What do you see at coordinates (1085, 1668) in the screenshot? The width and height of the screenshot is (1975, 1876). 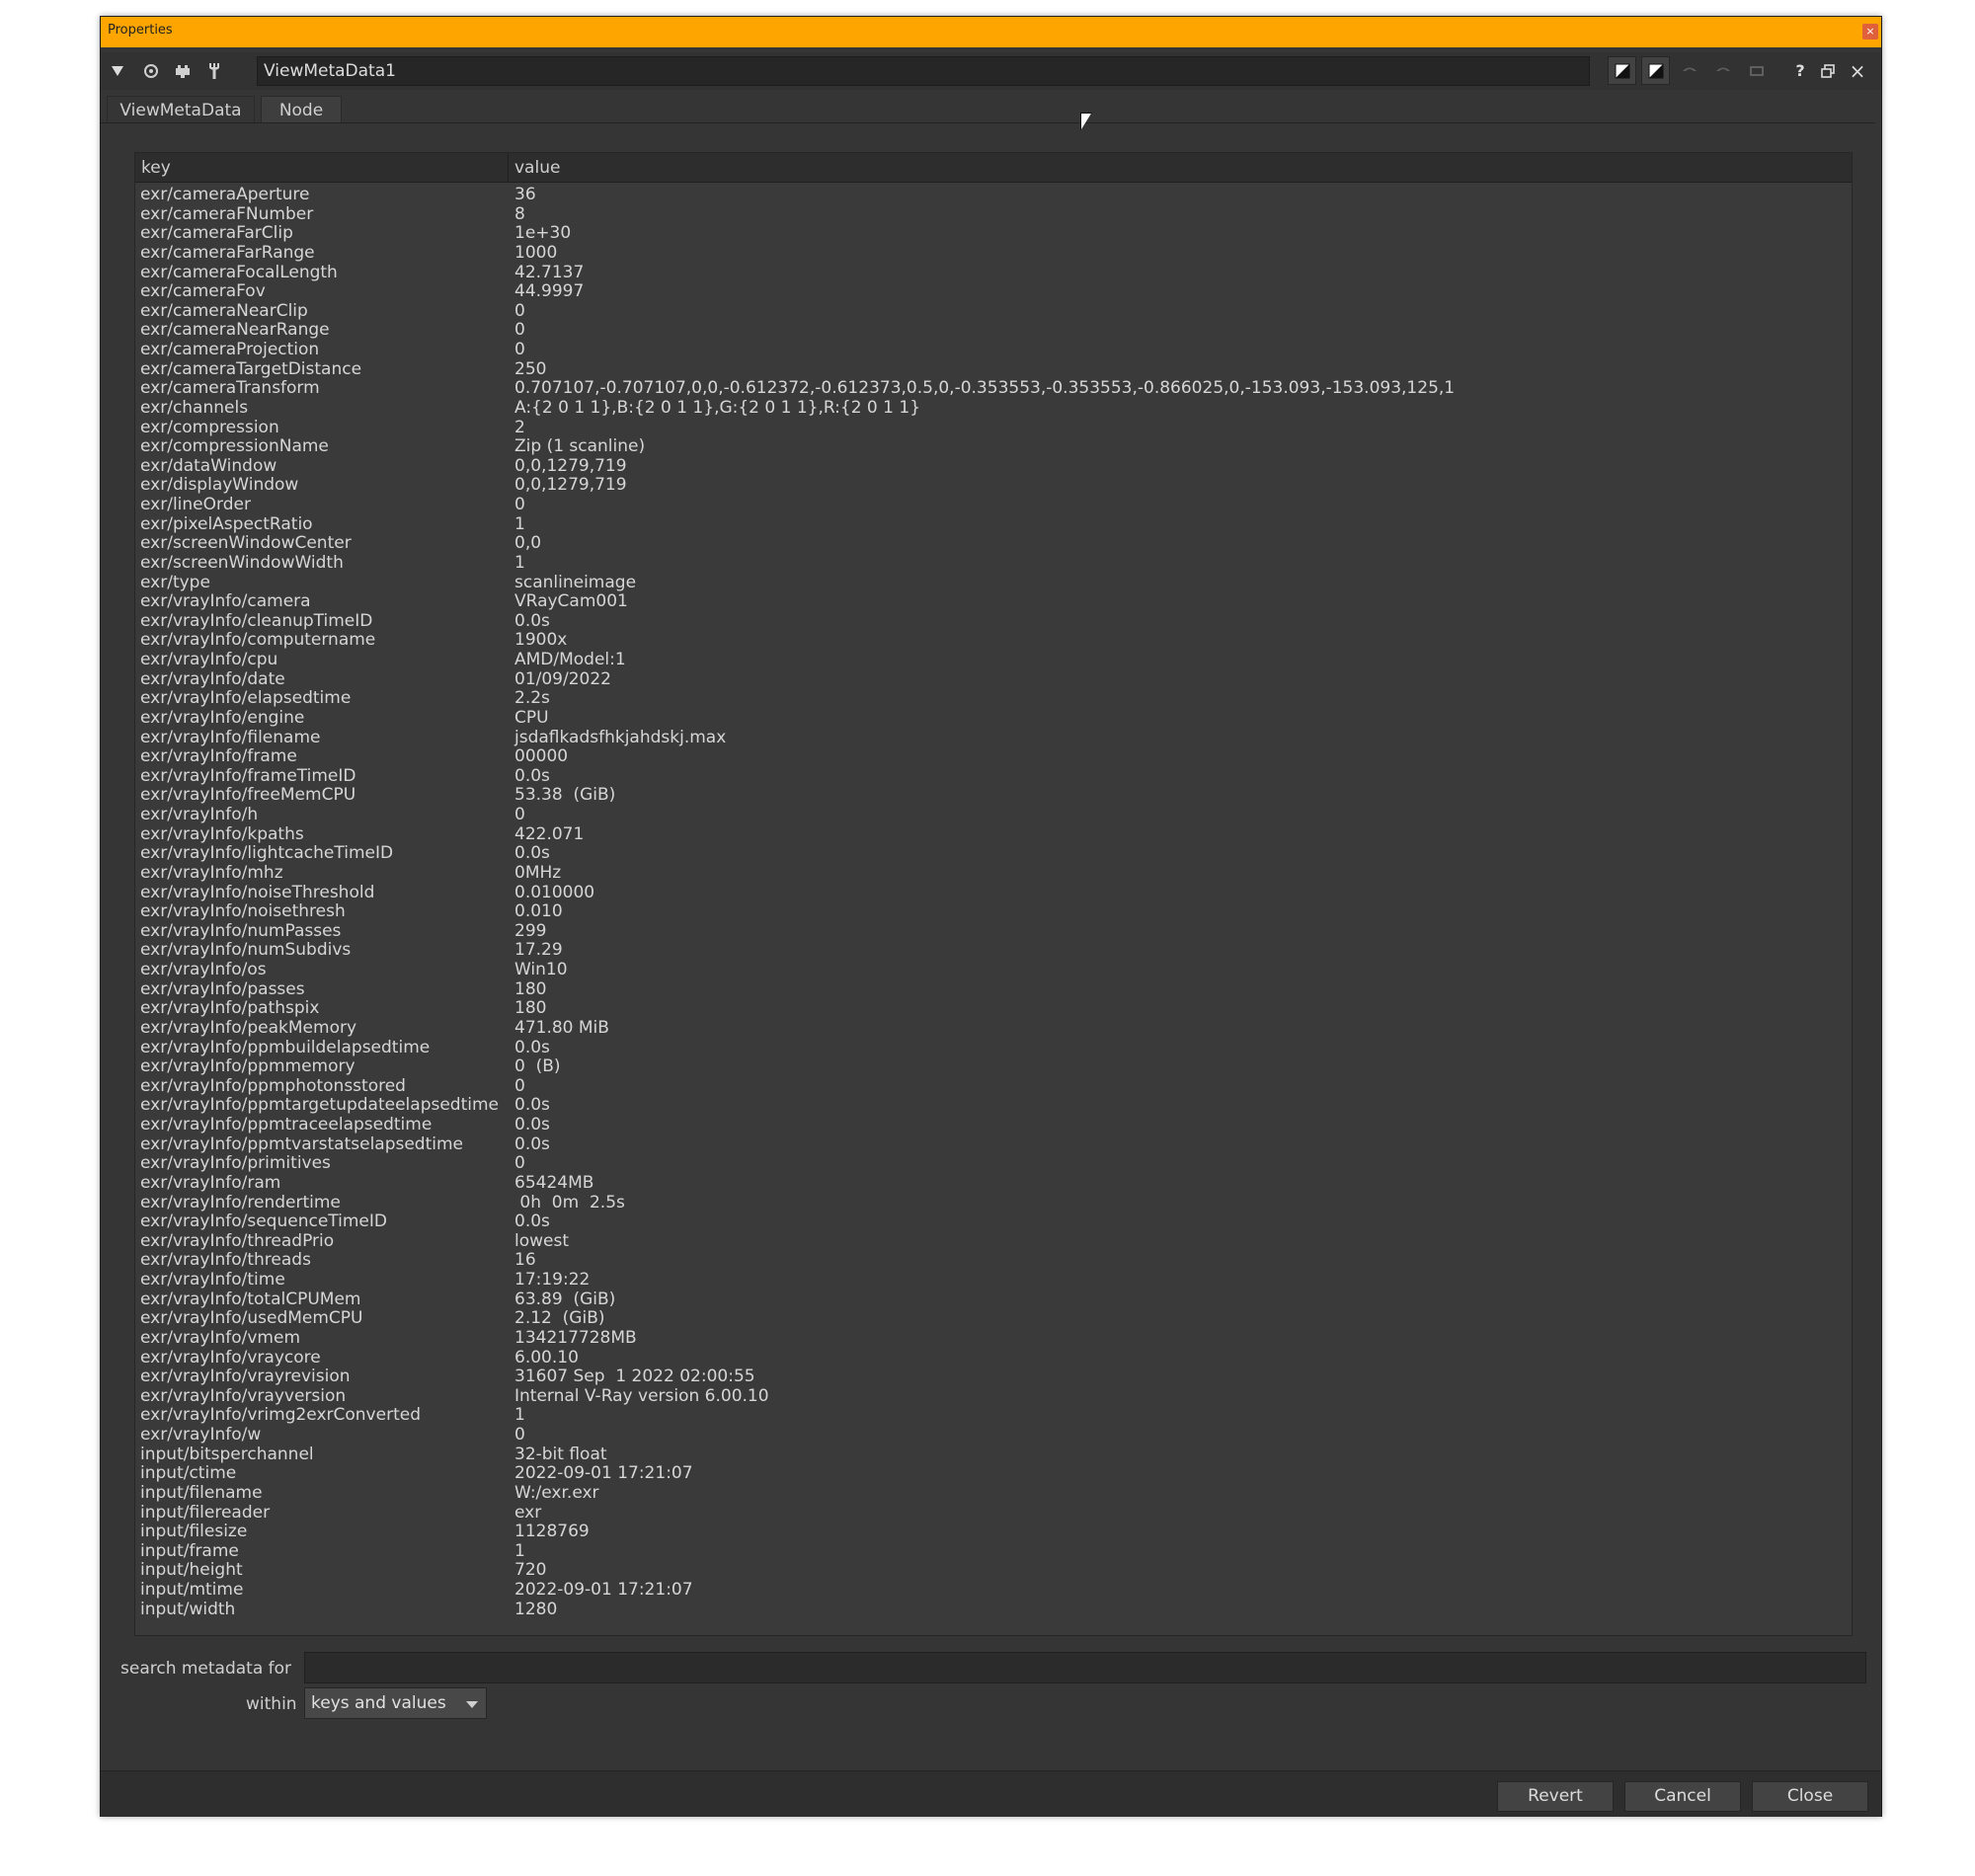 I see `search-input` at bounding box center [1085, 1668].